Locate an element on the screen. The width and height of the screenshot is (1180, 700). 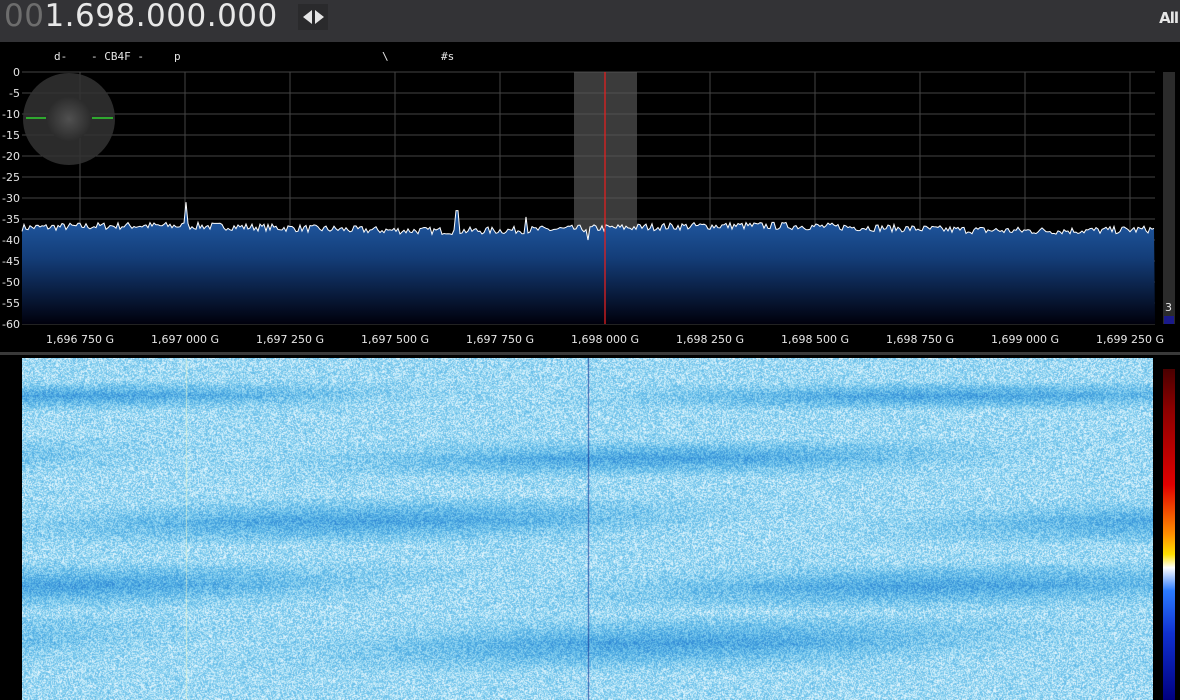
level-meter is located at coordinates (1169, 198).